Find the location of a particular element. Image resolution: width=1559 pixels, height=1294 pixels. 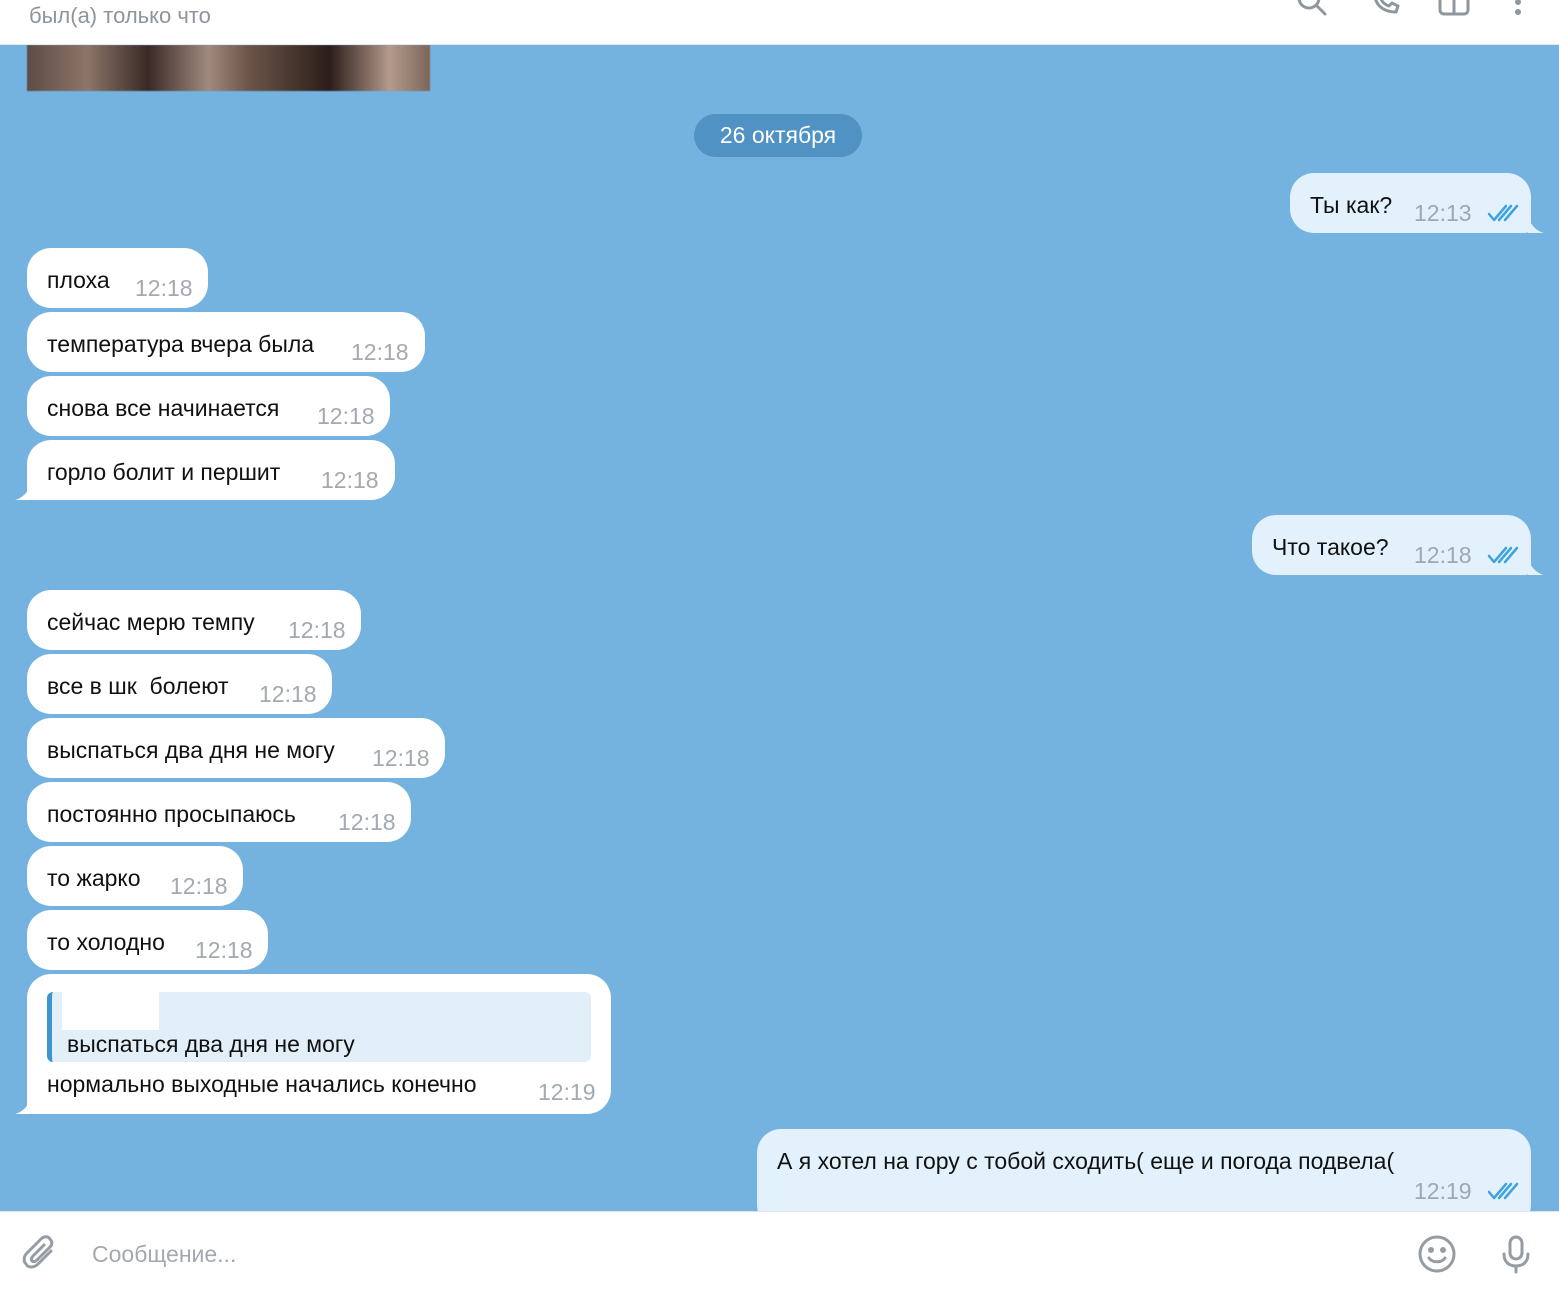

message-input is located at coordinates (732, 1254).